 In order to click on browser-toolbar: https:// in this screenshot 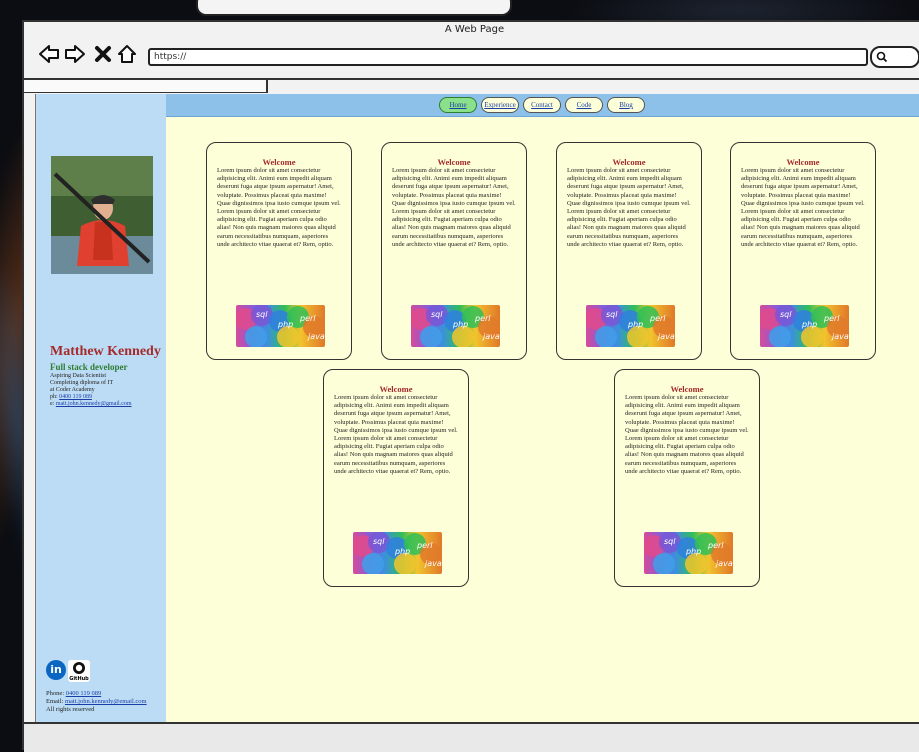, I will do `click(471, 60)`.